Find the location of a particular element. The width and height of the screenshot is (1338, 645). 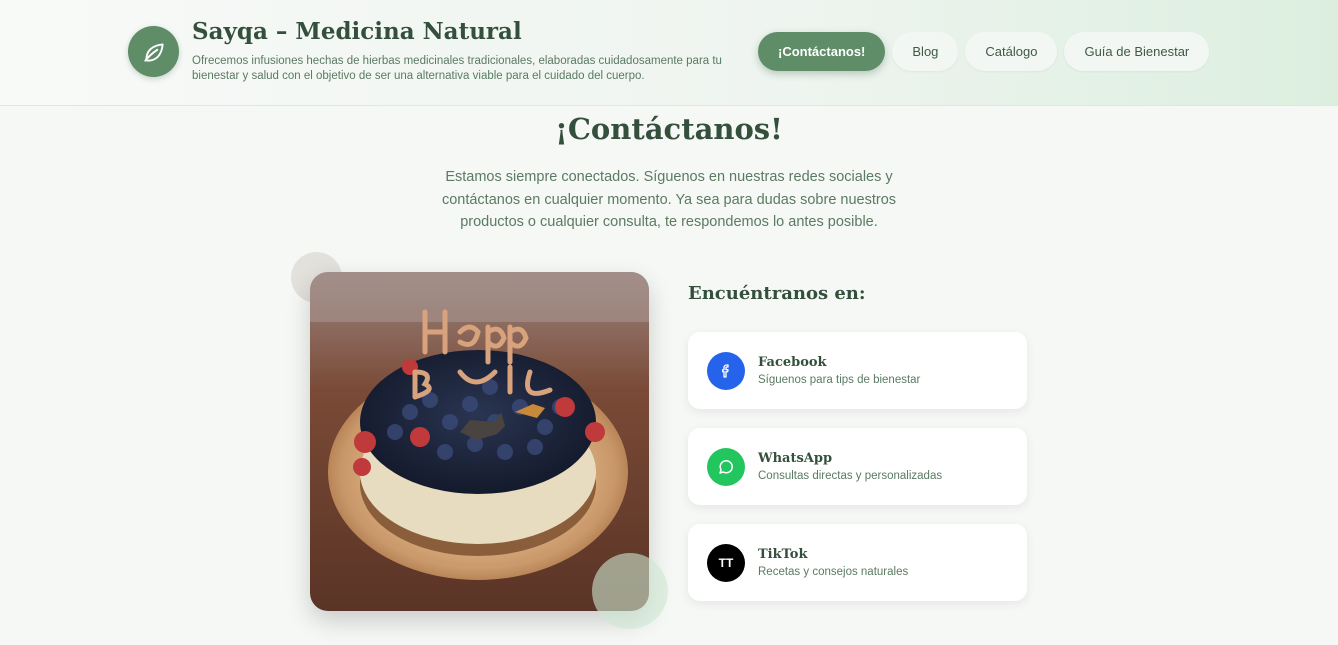

page-title: ¡Contáctanos! is located at coordinates (669, 129).